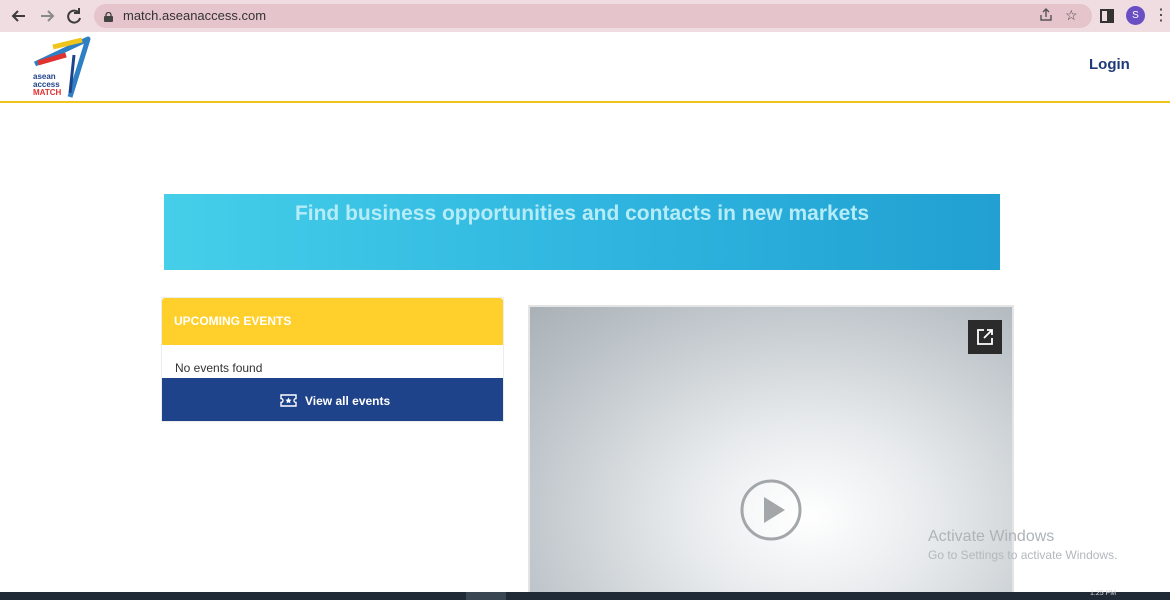 This screenshot has height=600, width=1170. What do you see at coordinates (1023, 555) in the screenshot?
I see `activate-windows-subtitle: Go to Settings to activate Windows.` at bounding box center [1023, 555].